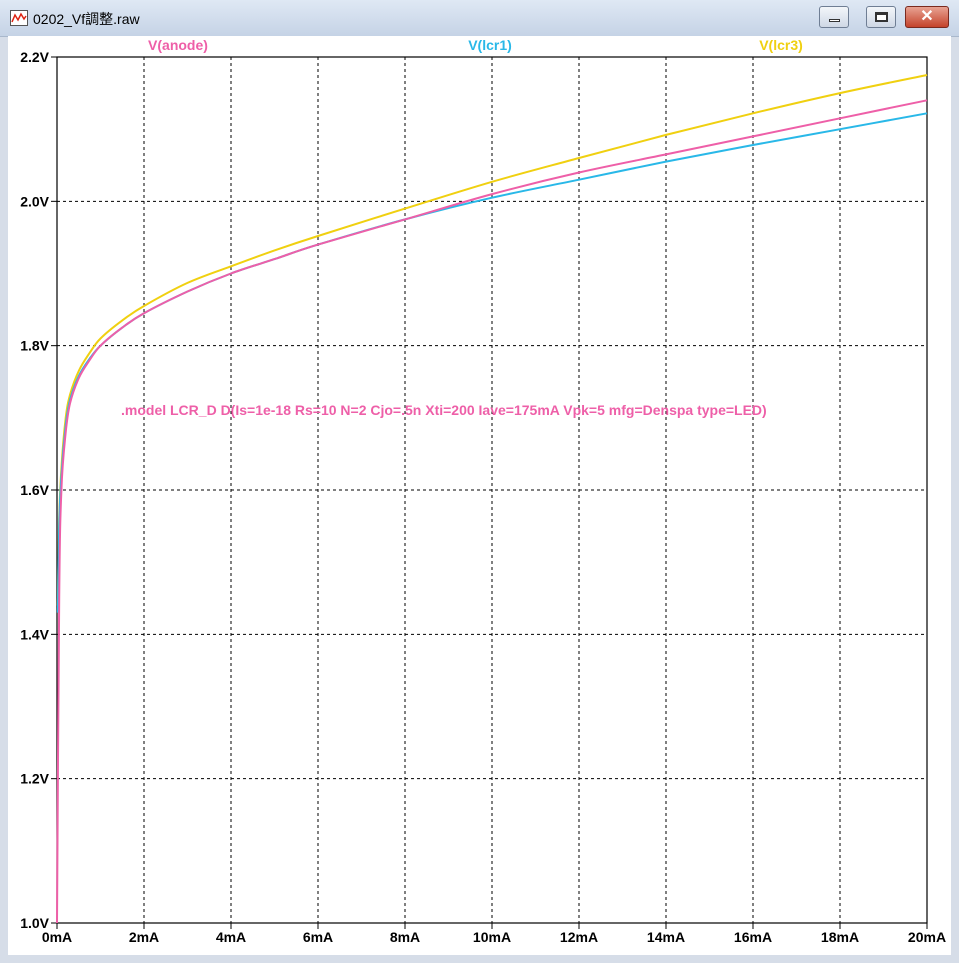 The image size is (959, 963). Describe the element at coordinates (231, 937) in the screenshot. I see `x-tick-label: 4mA` at that location.